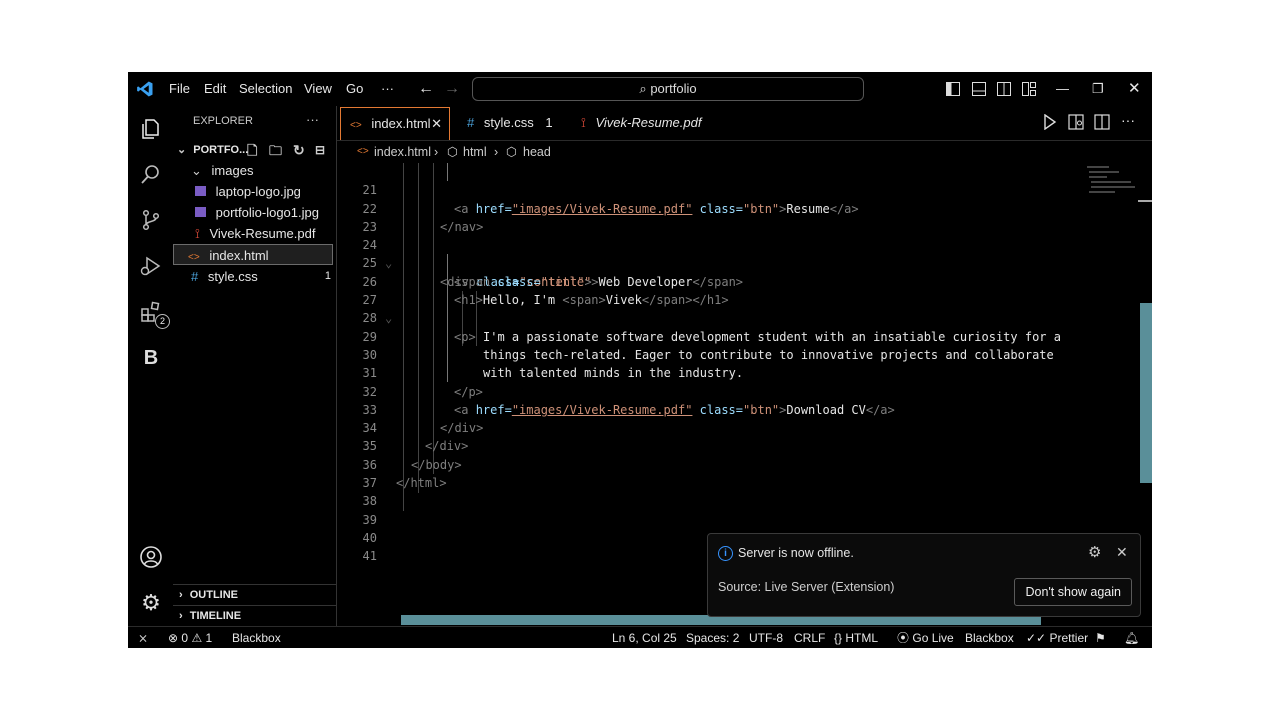  I want to click on outline-section: › OUTLINE, so click(254, 594).